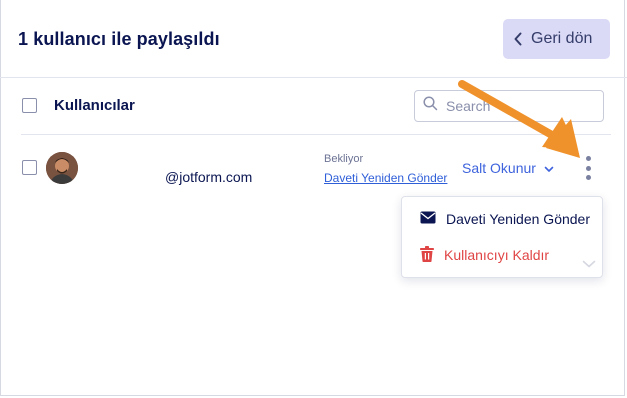 The width and height of the screenshot is (627, 398). What do you see at coordinates (29, 105) in the screenshot?
I see `select-all-checkbox` at bounding box center [29, 105].